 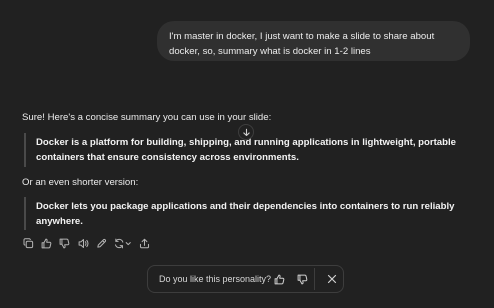 I want to click on copy-icon, so click(x=28, y=242).